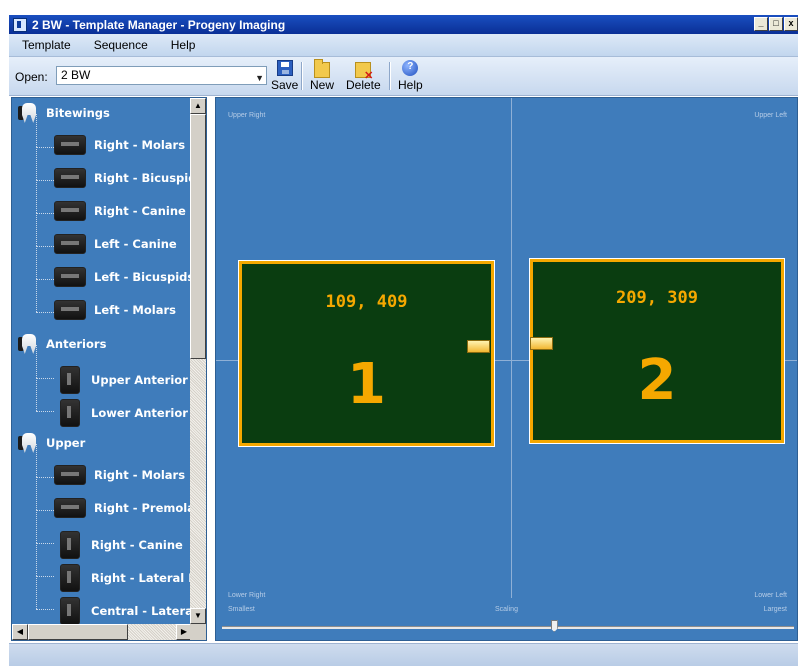  What do you see at coordinates (64, 113) in the screenshot?
I see `tree-category: Bitewings` at bounding box center [64, 113].